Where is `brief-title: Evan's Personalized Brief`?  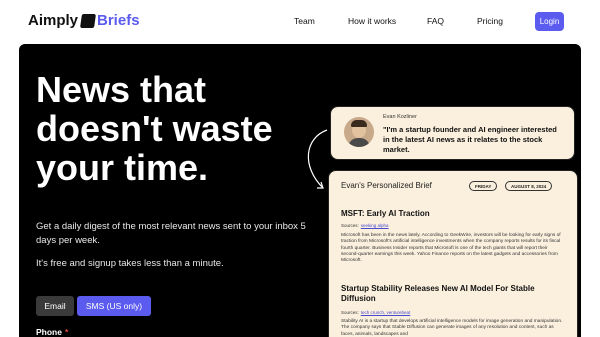
brief-title: Evan's Personalized Brief is located at coordinates (386, 185).